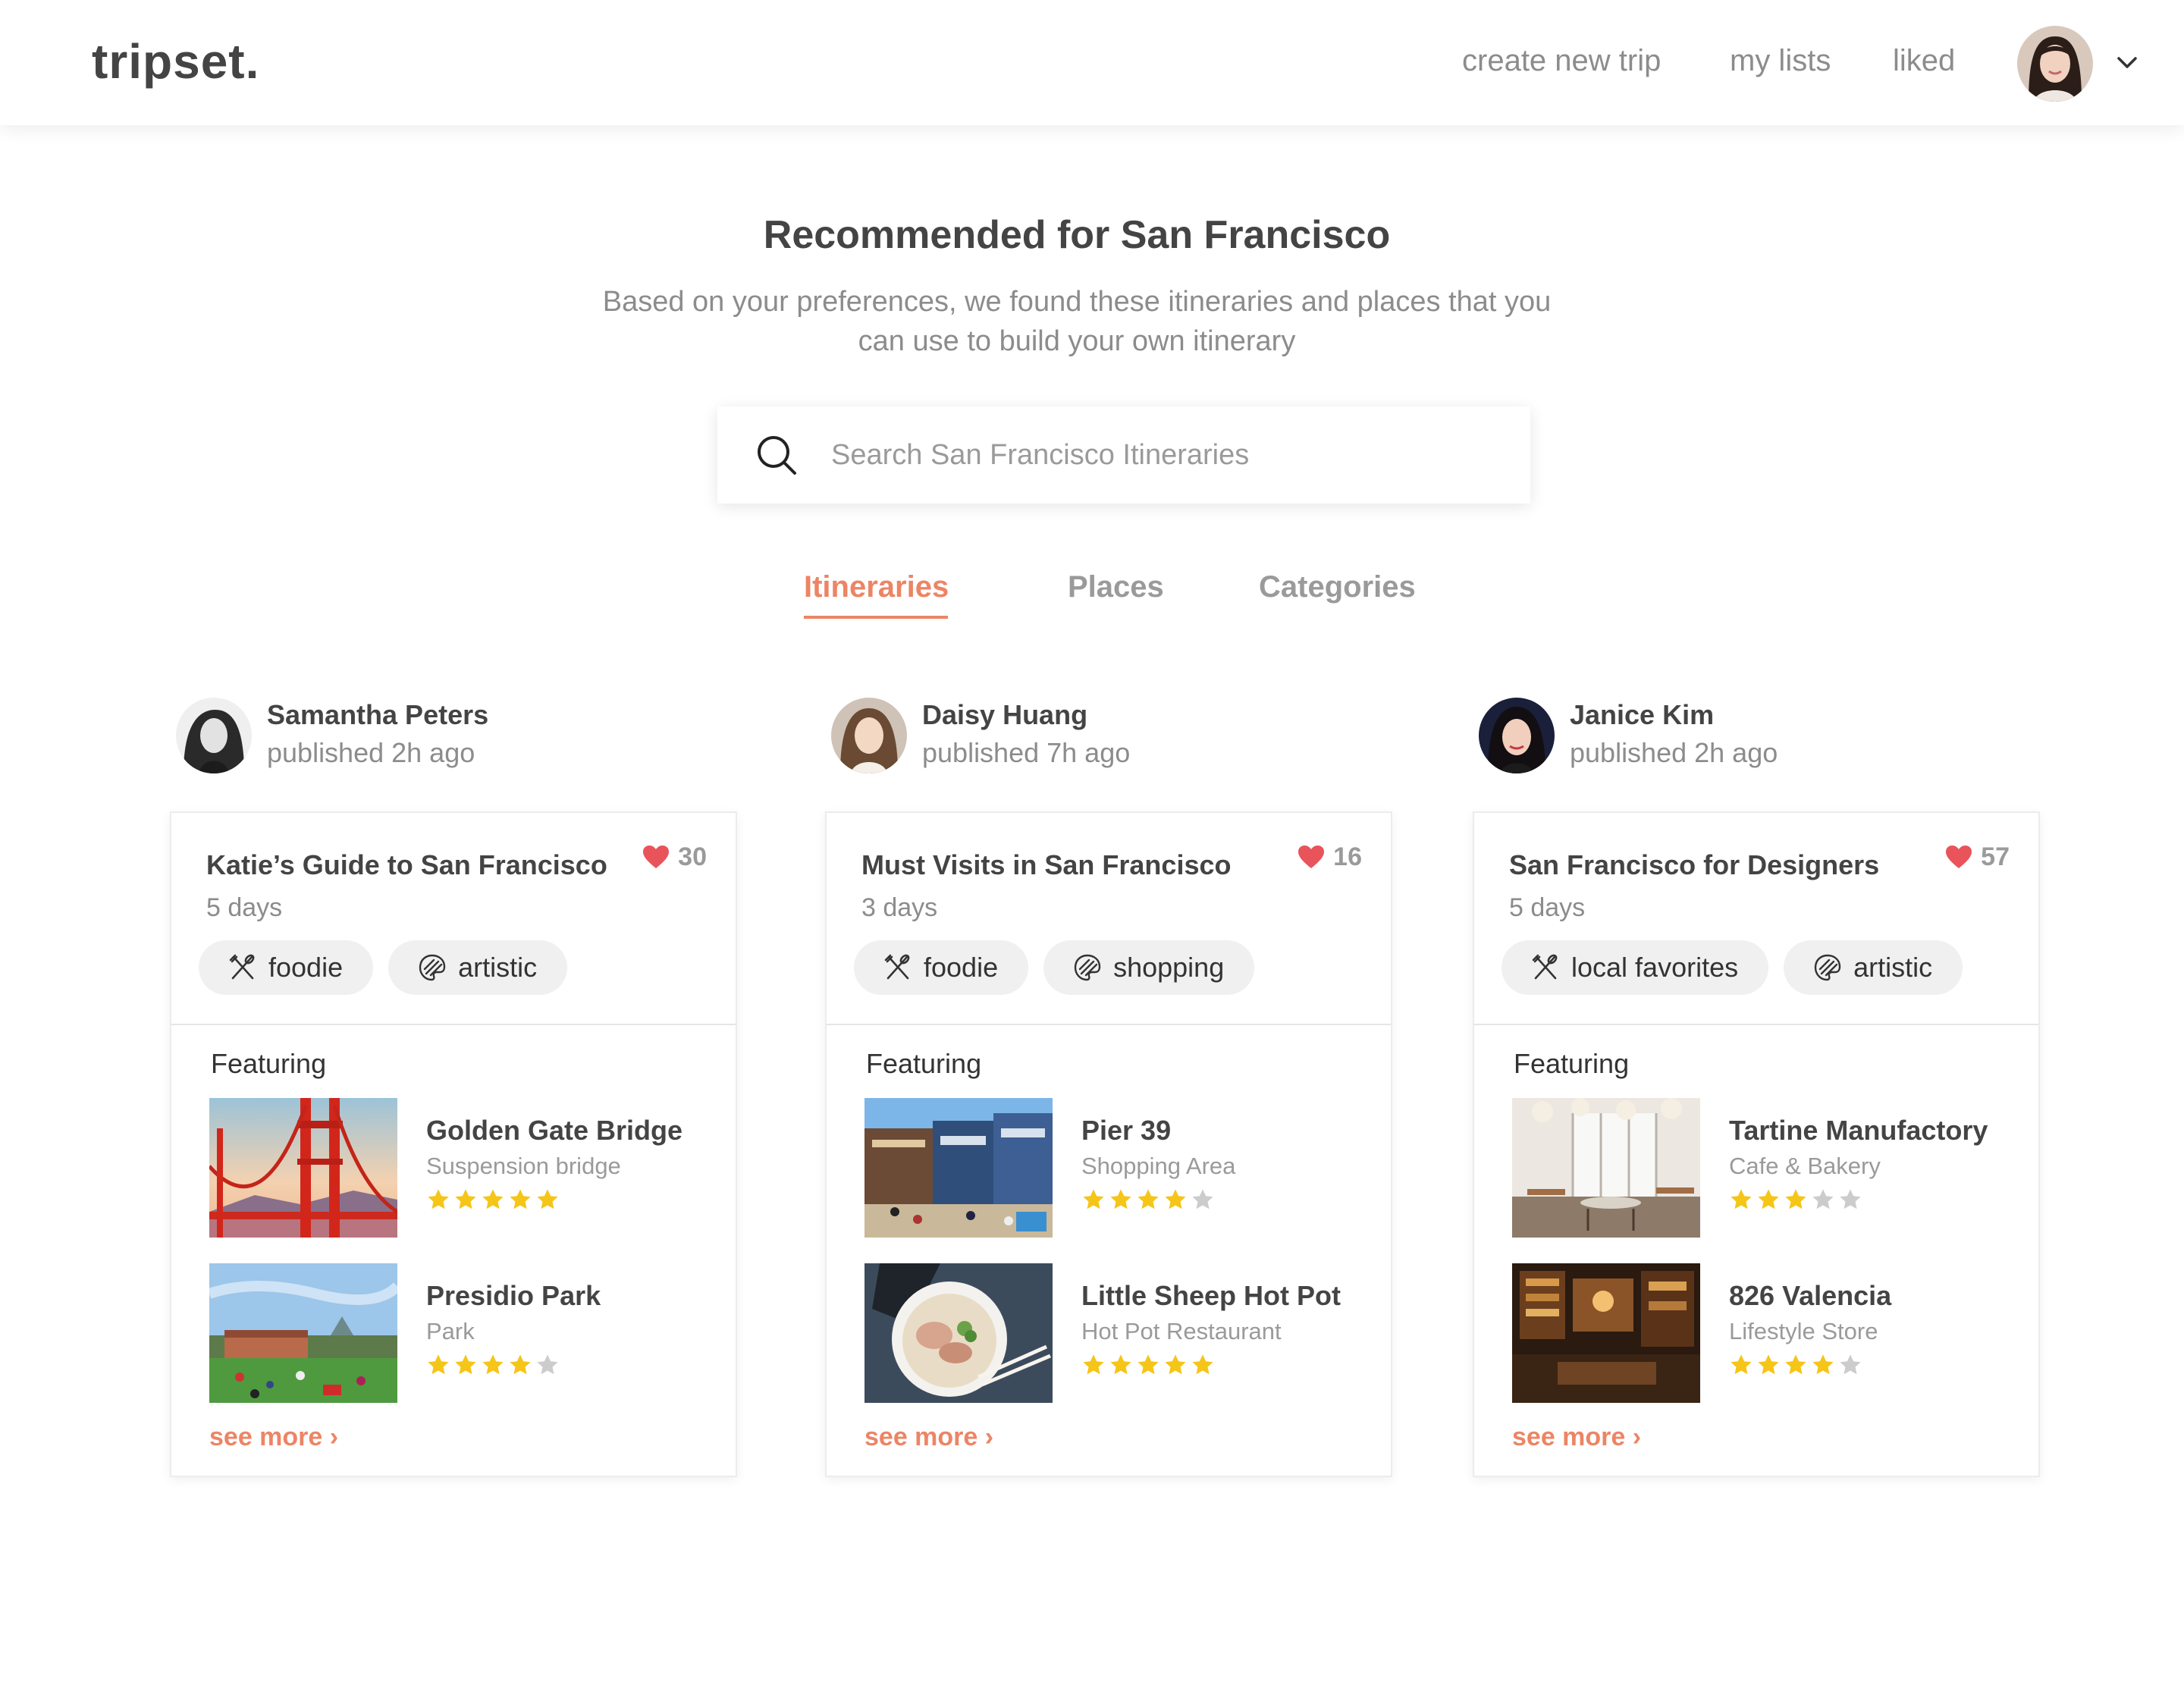  I want to click on place-item: 826 Valencia Lifestyle Store, so click(1762, 1333).